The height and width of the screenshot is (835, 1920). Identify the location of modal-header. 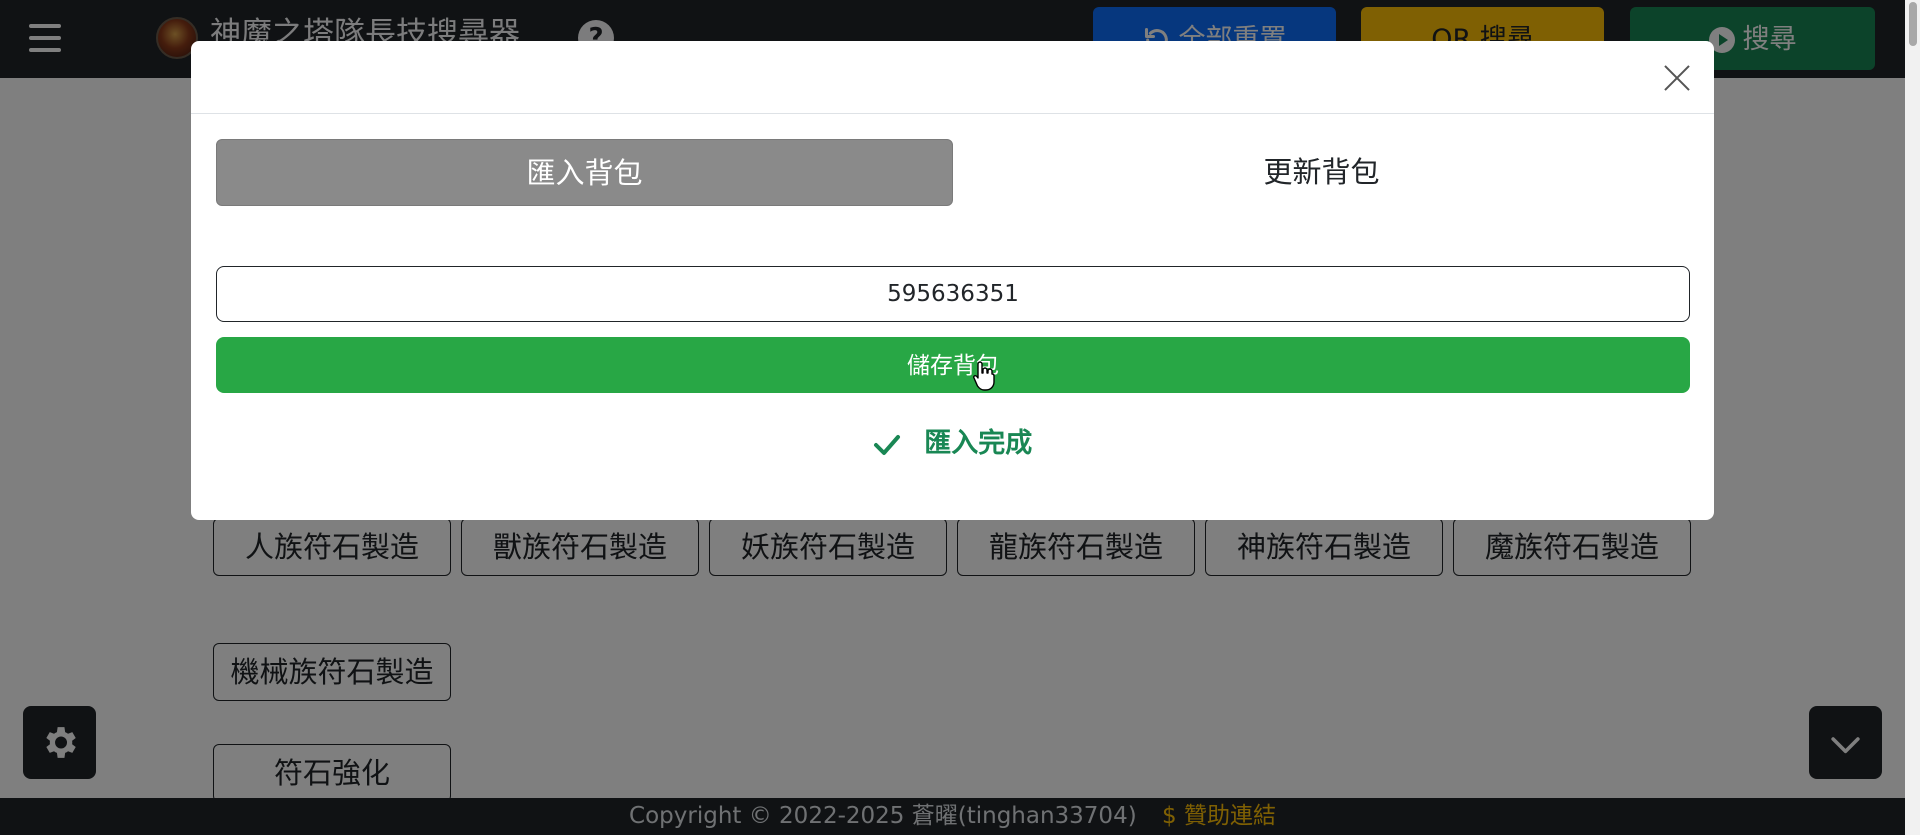
(952, 77).